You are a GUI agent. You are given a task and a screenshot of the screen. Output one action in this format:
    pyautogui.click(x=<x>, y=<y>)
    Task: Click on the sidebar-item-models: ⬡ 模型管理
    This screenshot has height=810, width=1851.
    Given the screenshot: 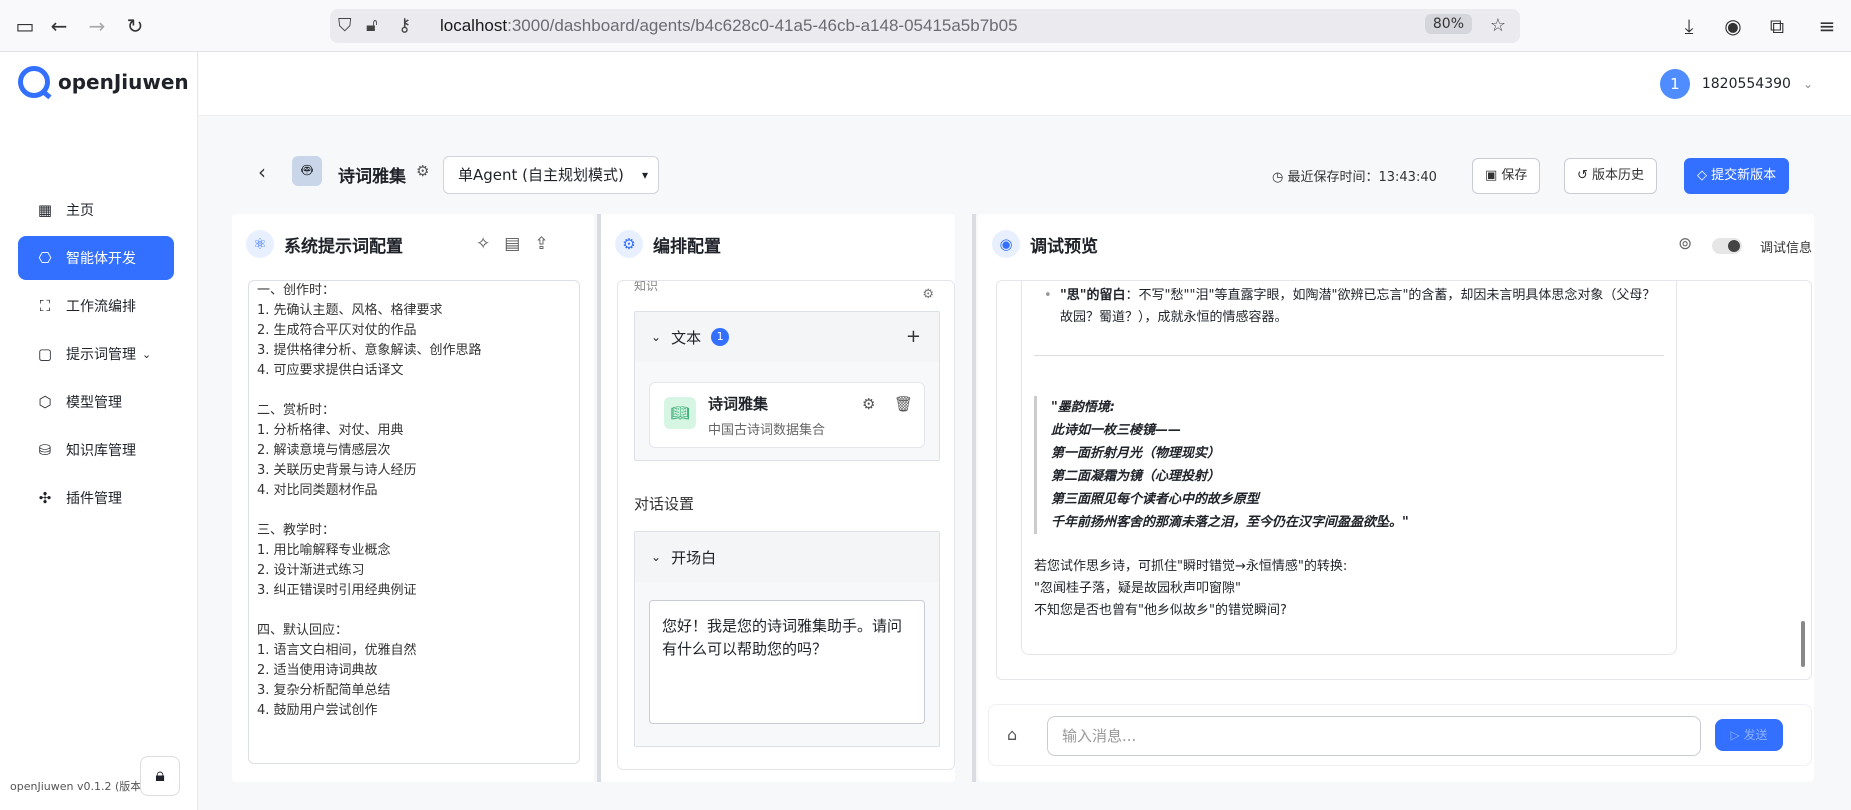 What is the action you would take?
    pyautogui.click(x=96, y=402)
    